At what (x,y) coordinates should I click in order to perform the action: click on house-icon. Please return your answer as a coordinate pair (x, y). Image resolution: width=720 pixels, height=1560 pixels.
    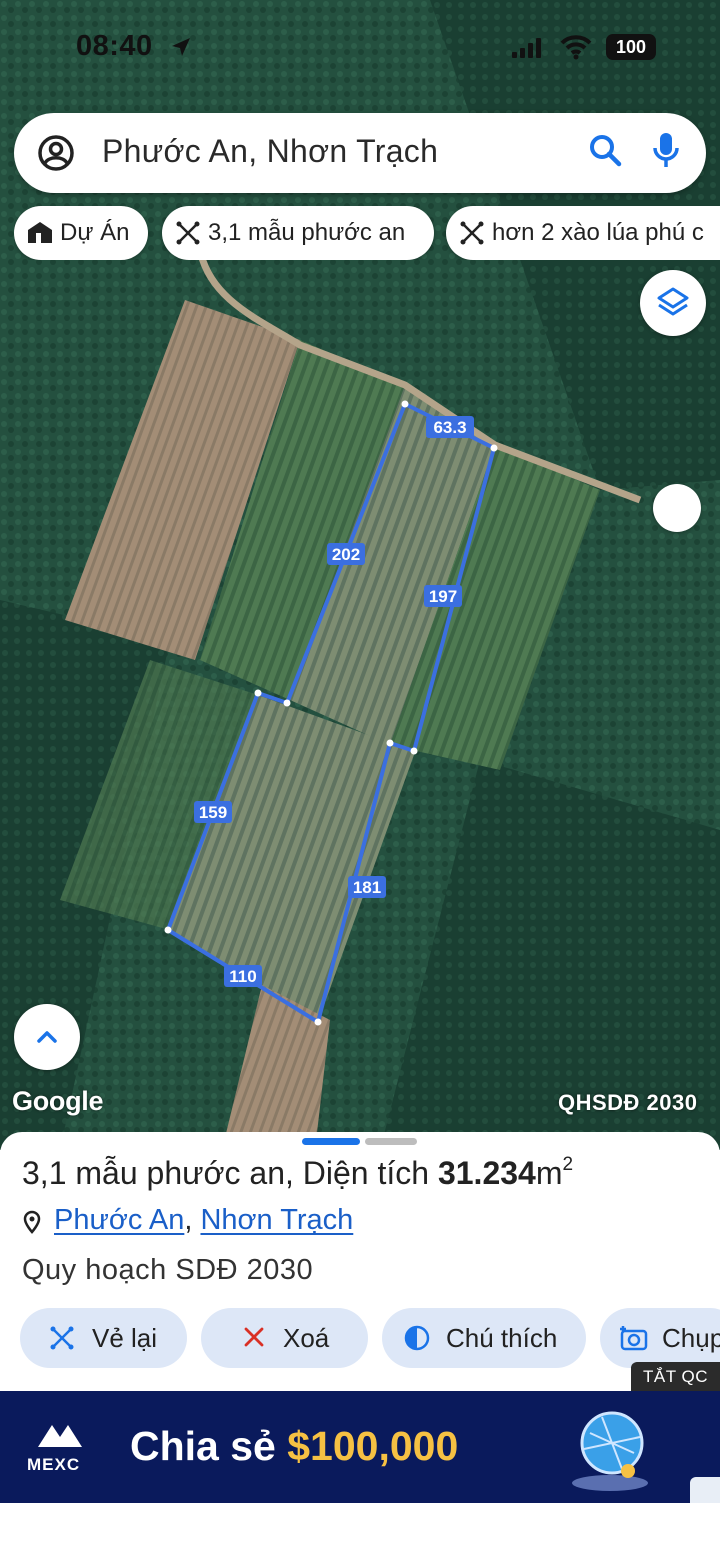
    Looking at the image, I should click on (40, 232).